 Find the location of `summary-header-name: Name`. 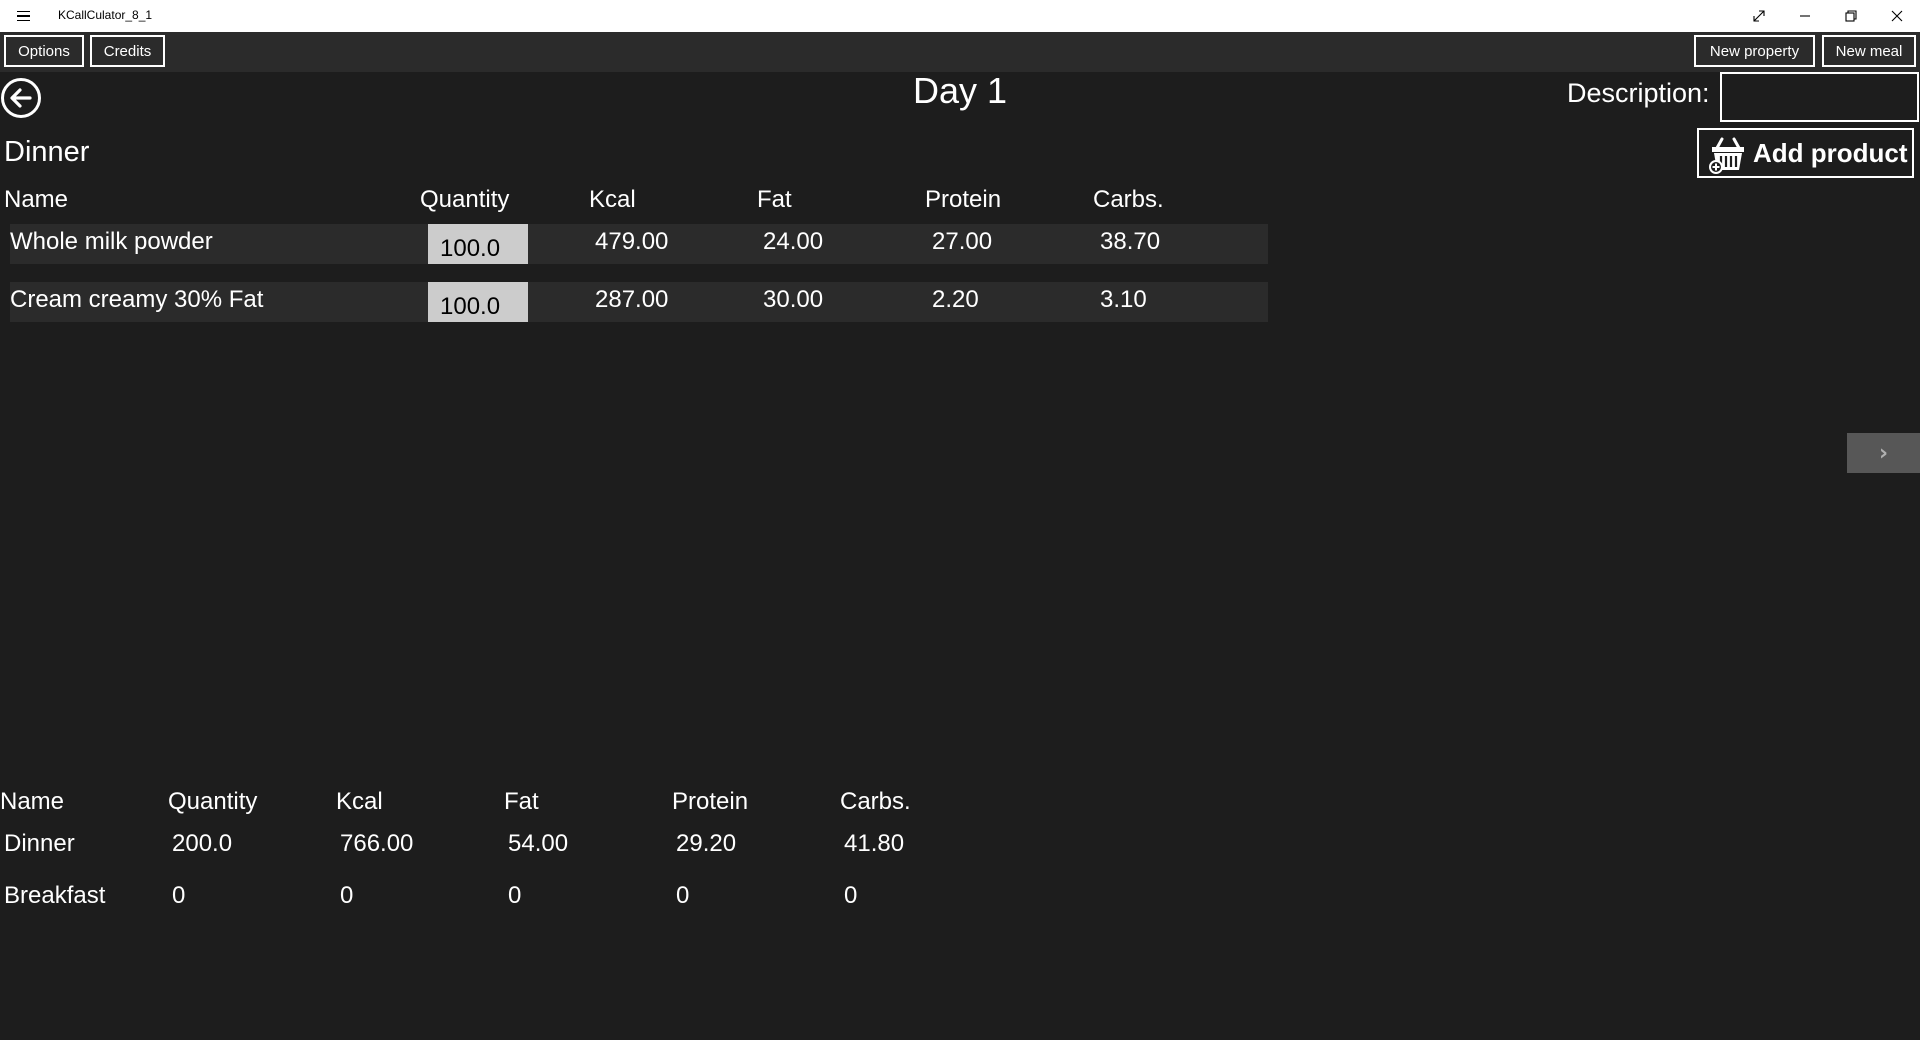

summary-header-name: Name is located at coordinates (32, 801).